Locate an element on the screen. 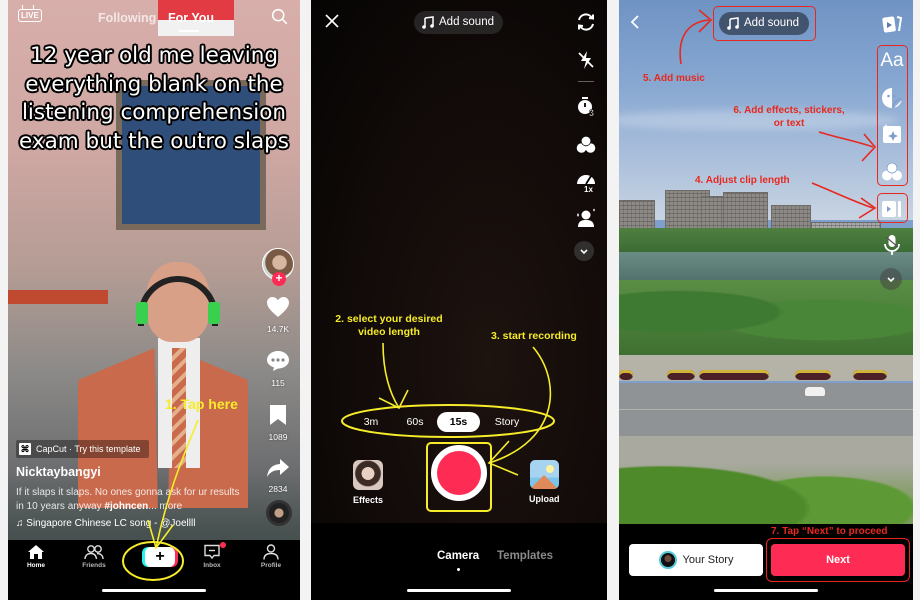 This screenshot has width=920, height=600. tab-for-you: For You is located at coordinates (191, 18).